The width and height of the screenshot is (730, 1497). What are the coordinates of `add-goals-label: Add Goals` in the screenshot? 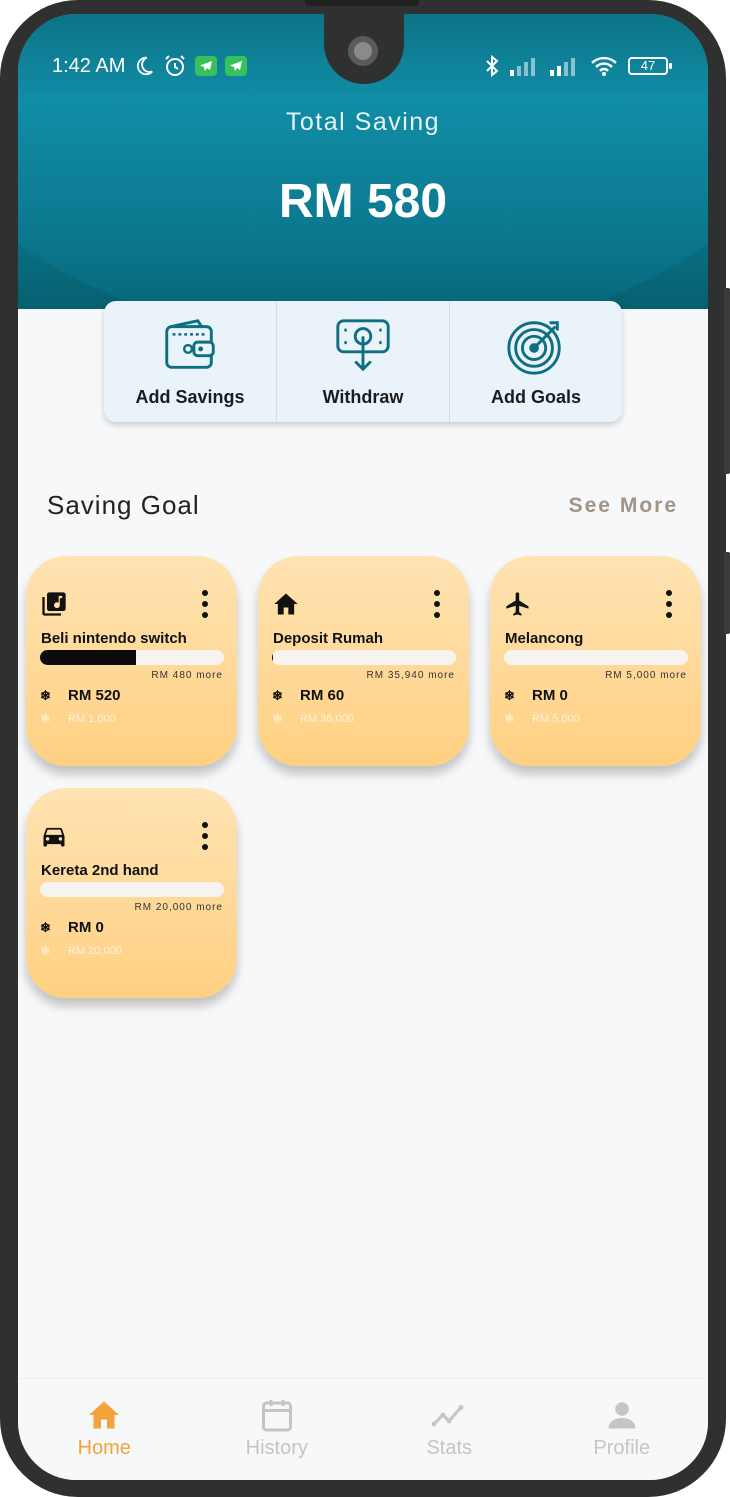 It's located at (535, 397).